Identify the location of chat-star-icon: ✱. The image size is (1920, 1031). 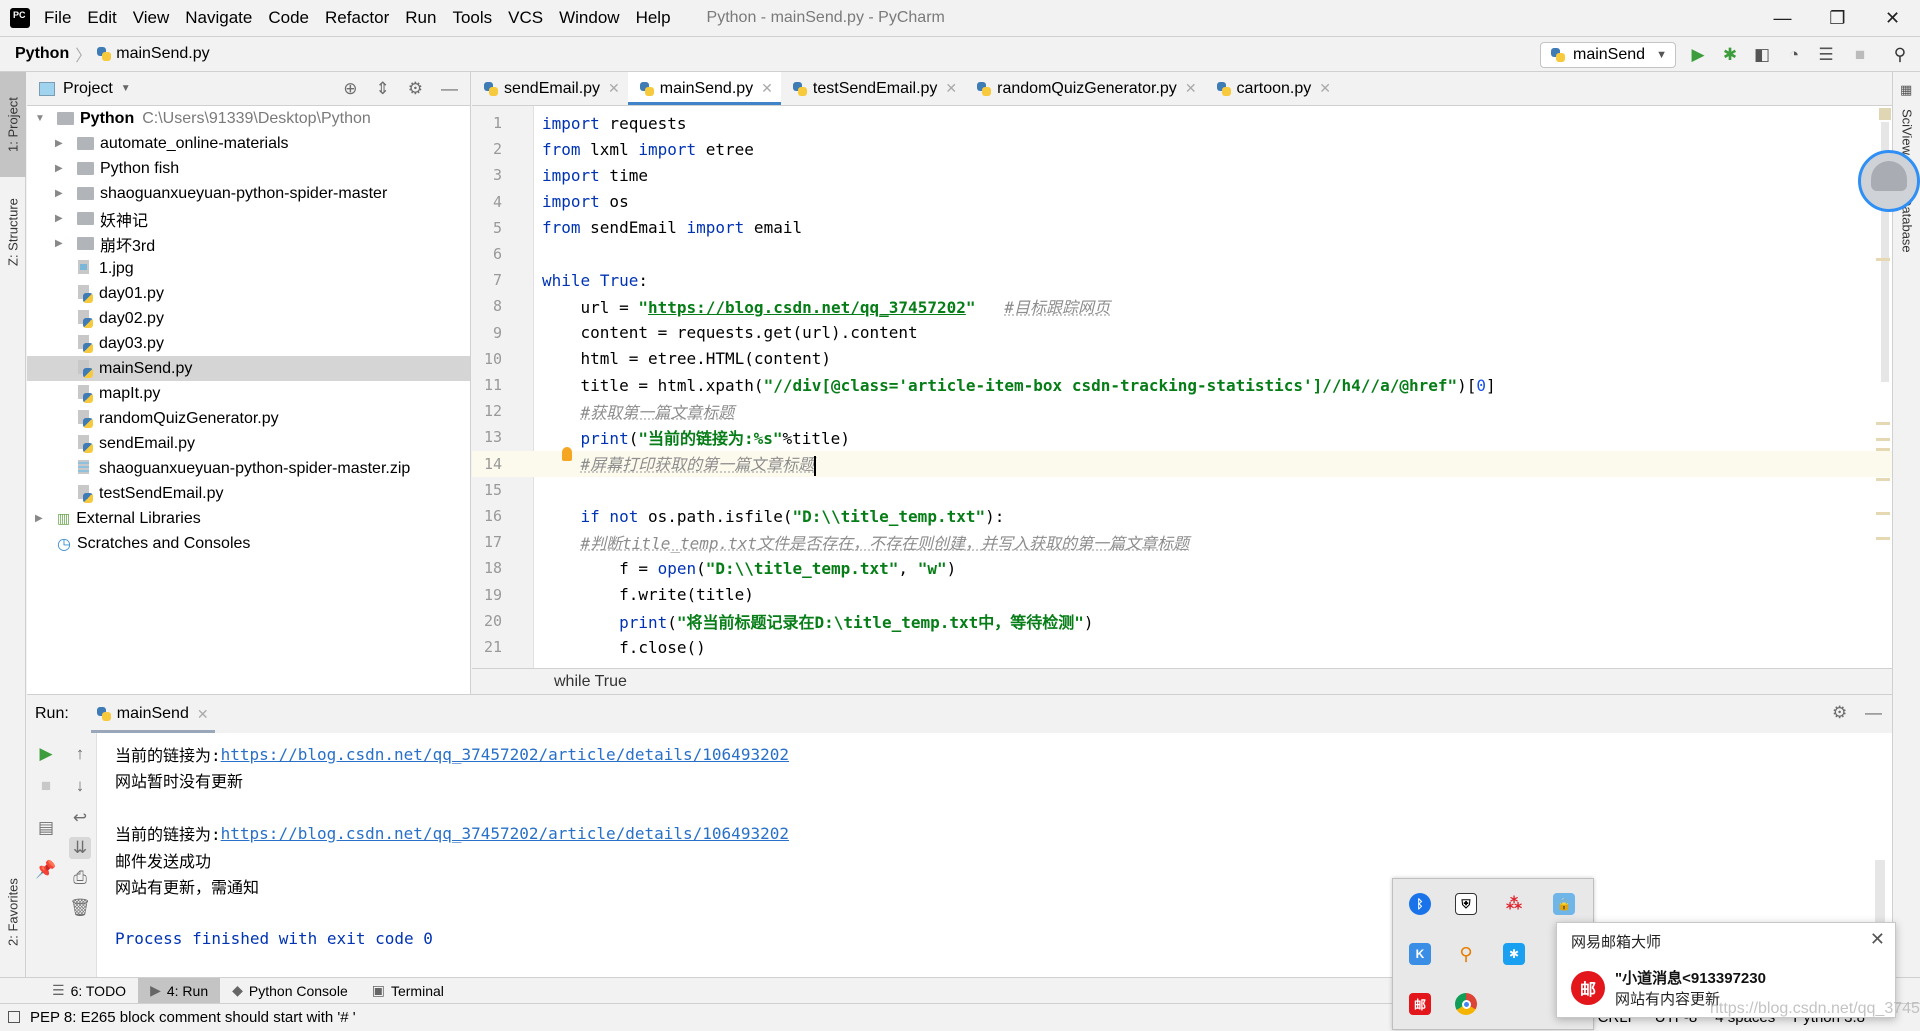
(1514, 954).